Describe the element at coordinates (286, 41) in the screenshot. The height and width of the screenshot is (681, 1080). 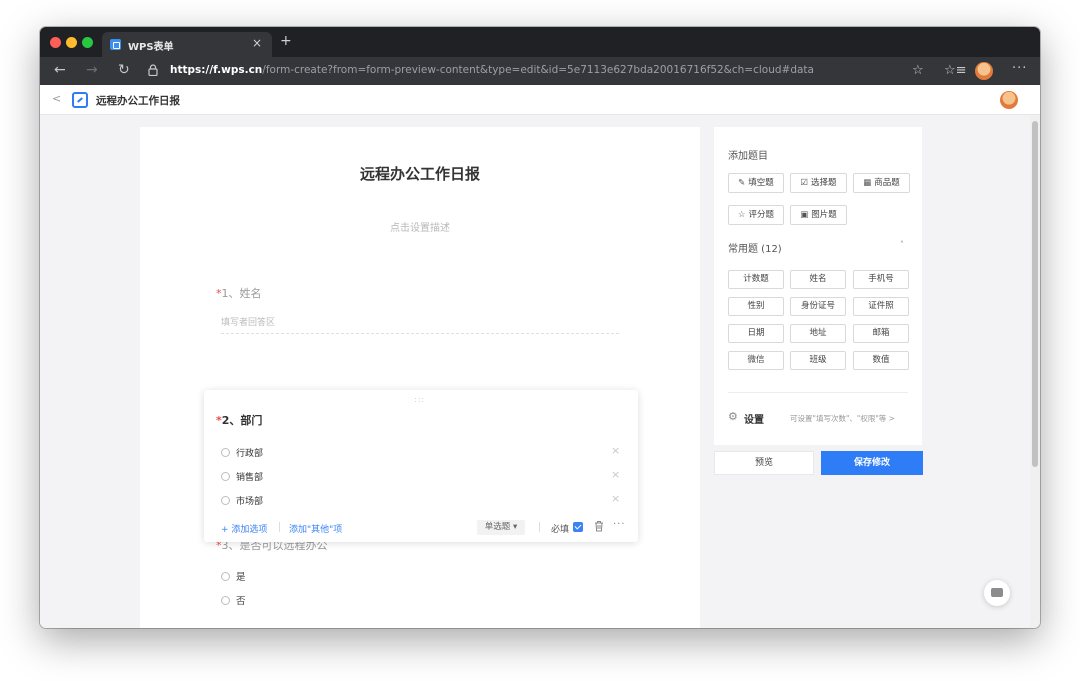
I see `new-tab-button: +` at that location.